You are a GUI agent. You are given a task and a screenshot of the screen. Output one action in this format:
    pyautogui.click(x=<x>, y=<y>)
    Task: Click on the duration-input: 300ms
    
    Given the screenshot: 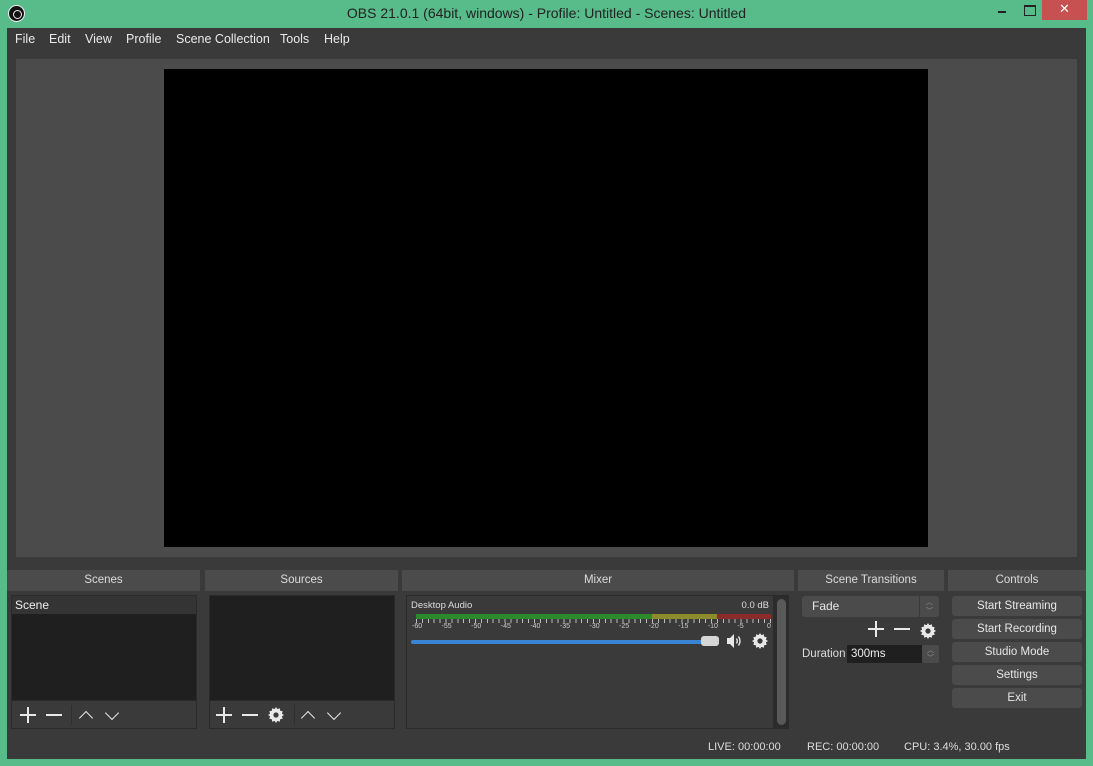 What is the action you would take?
    pyautogui.click(x=884, y=654)
    